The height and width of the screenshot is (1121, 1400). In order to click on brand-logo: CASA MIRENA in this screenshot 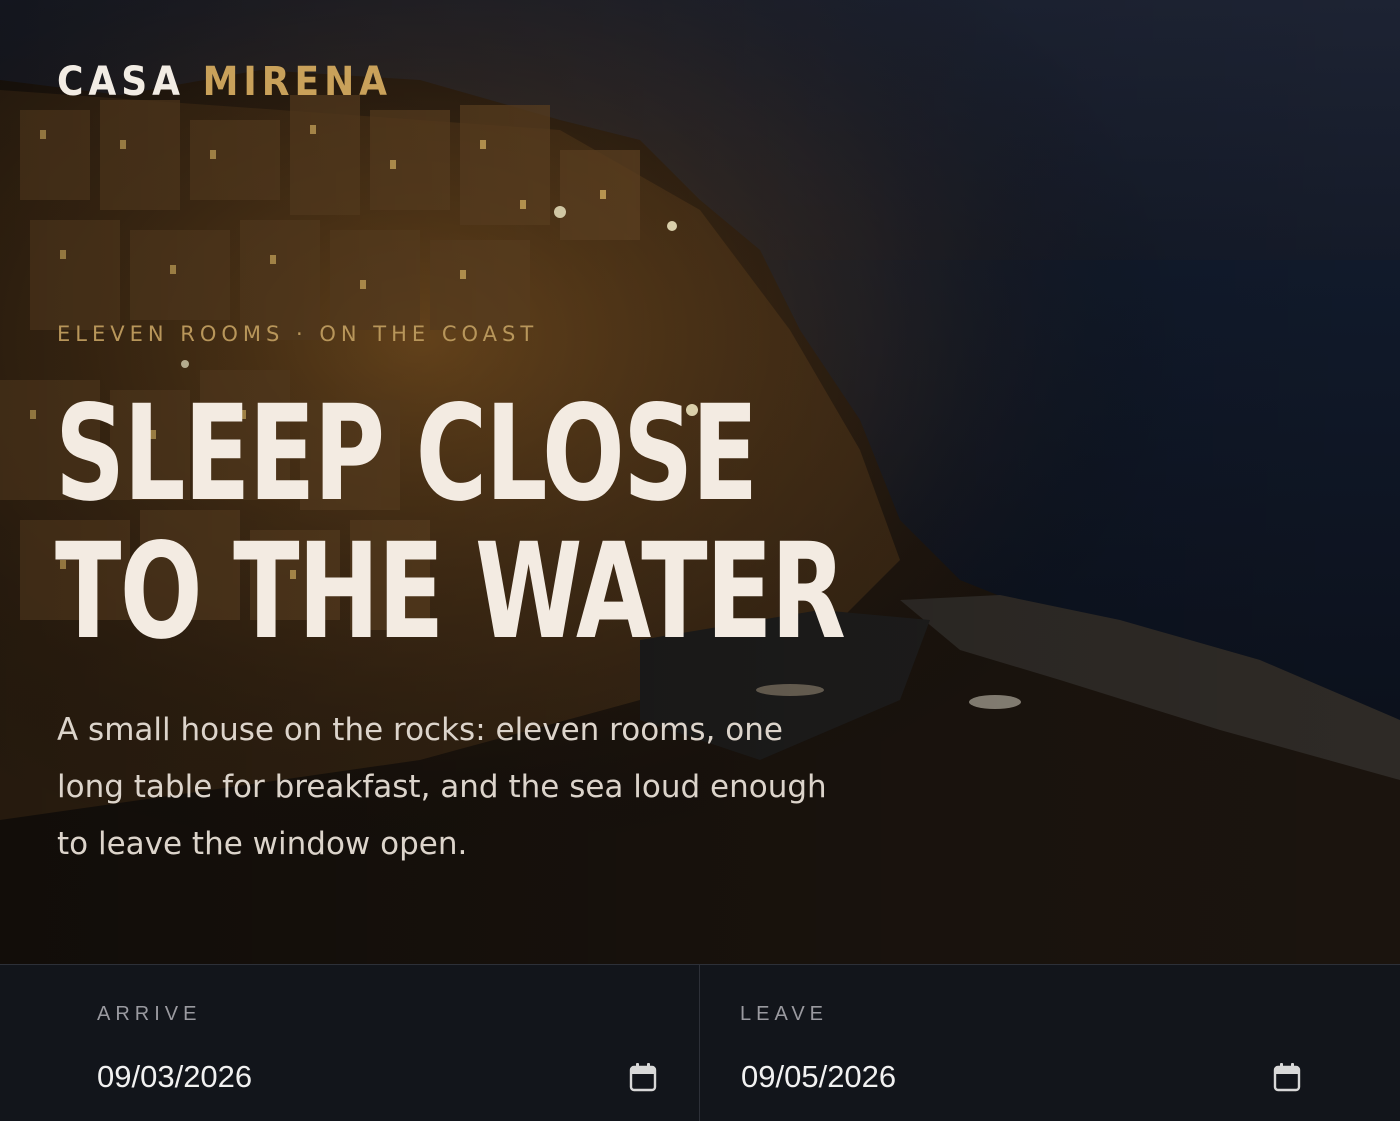, I will do `click(224, 82)`.